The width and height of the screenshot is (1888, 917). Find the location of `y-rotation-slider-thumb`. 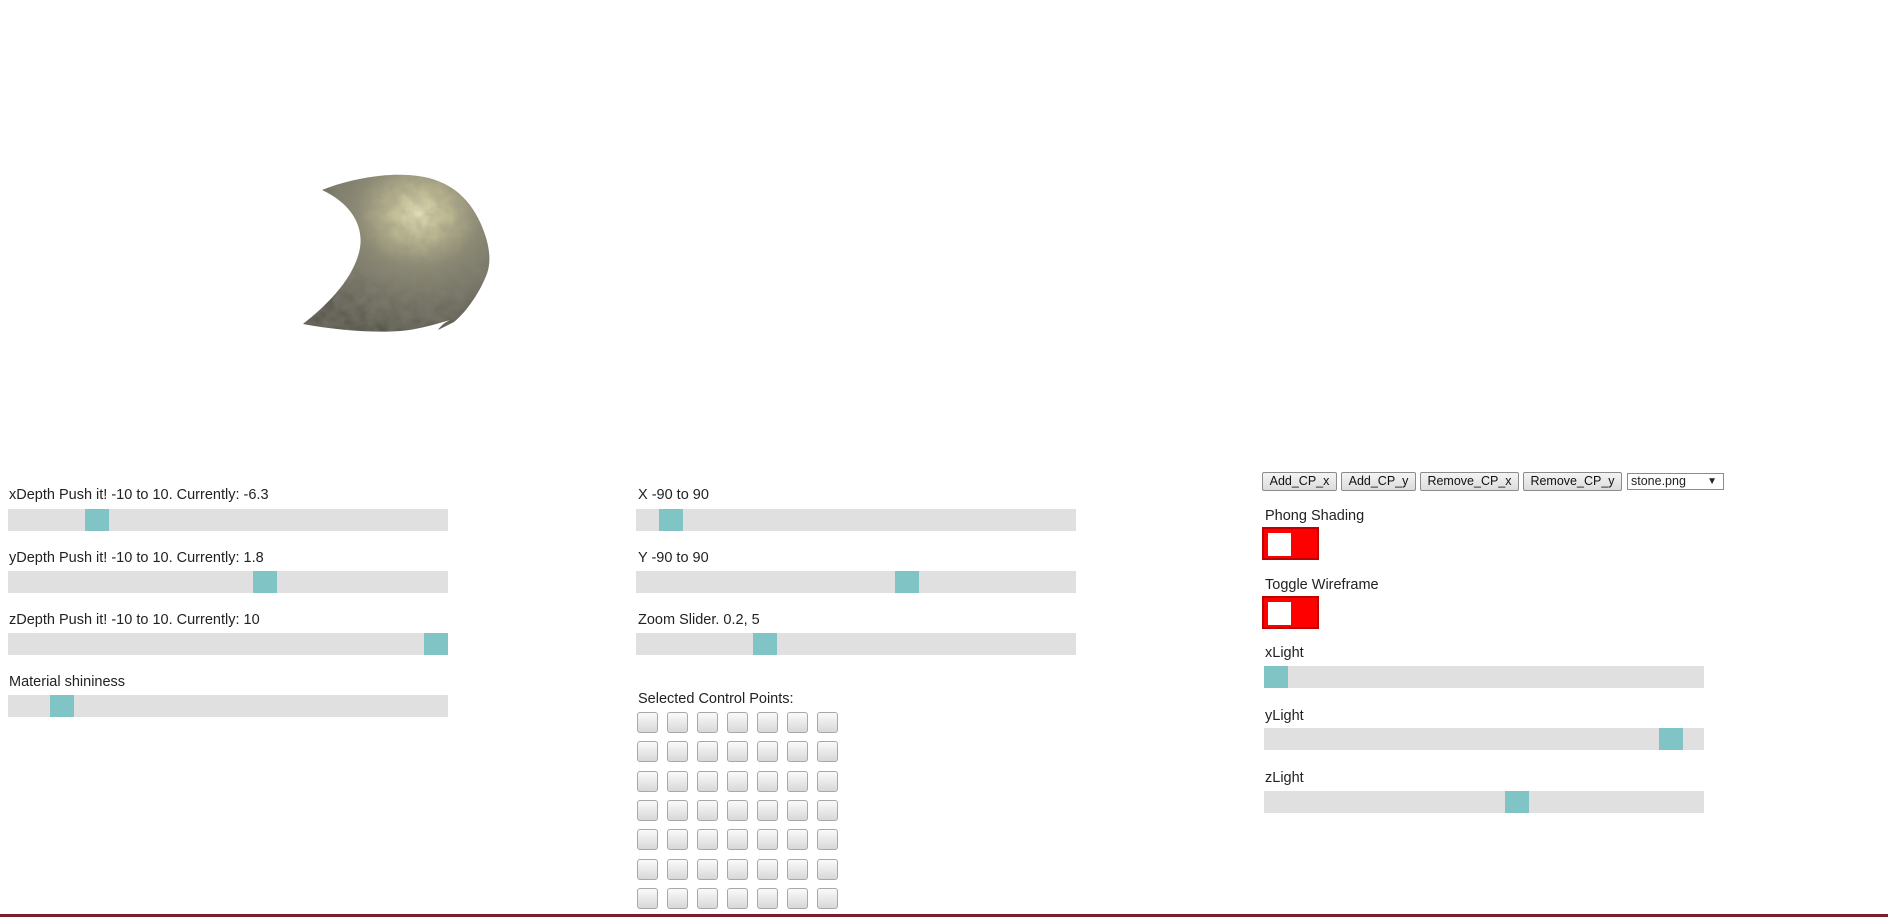

y-rotation-slider-thumb is located at coordinates (907, 582).